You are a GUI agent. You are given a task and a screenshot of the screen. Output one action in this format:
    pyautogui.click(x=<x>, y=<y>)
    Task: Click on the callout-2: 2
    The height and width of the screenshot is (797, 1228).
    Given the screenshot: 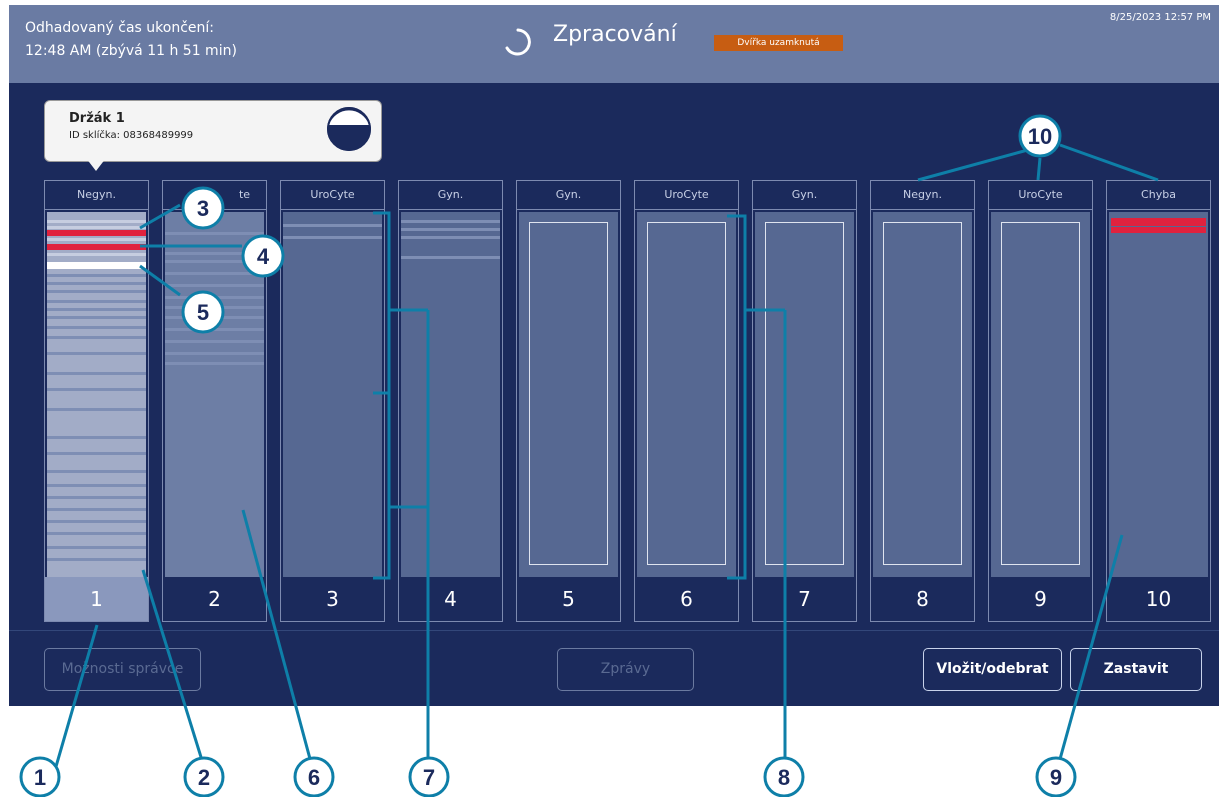 What is the action you would take?
    pyautogui.click(x=204, y=777)
    